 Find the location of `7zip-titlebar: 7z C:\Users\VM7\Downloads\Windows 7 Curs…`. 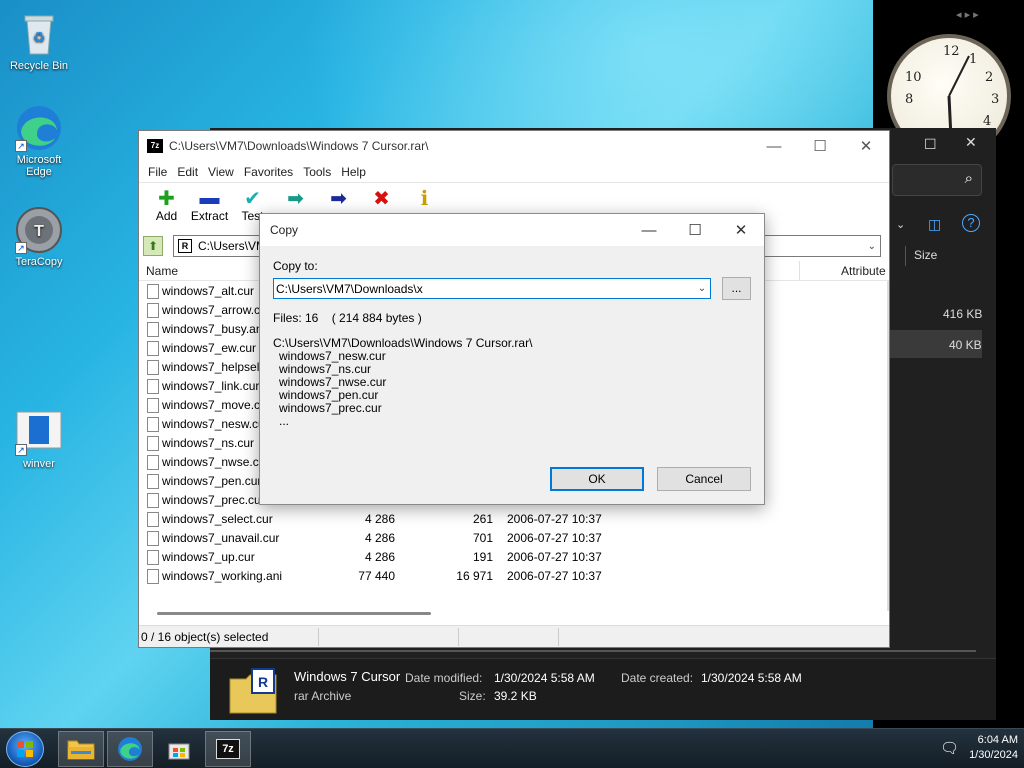

7zip-titlebar: 7z C:\Users\VM7\Downloads\Windows 7 Curs… is located at coordinates (514, 146).